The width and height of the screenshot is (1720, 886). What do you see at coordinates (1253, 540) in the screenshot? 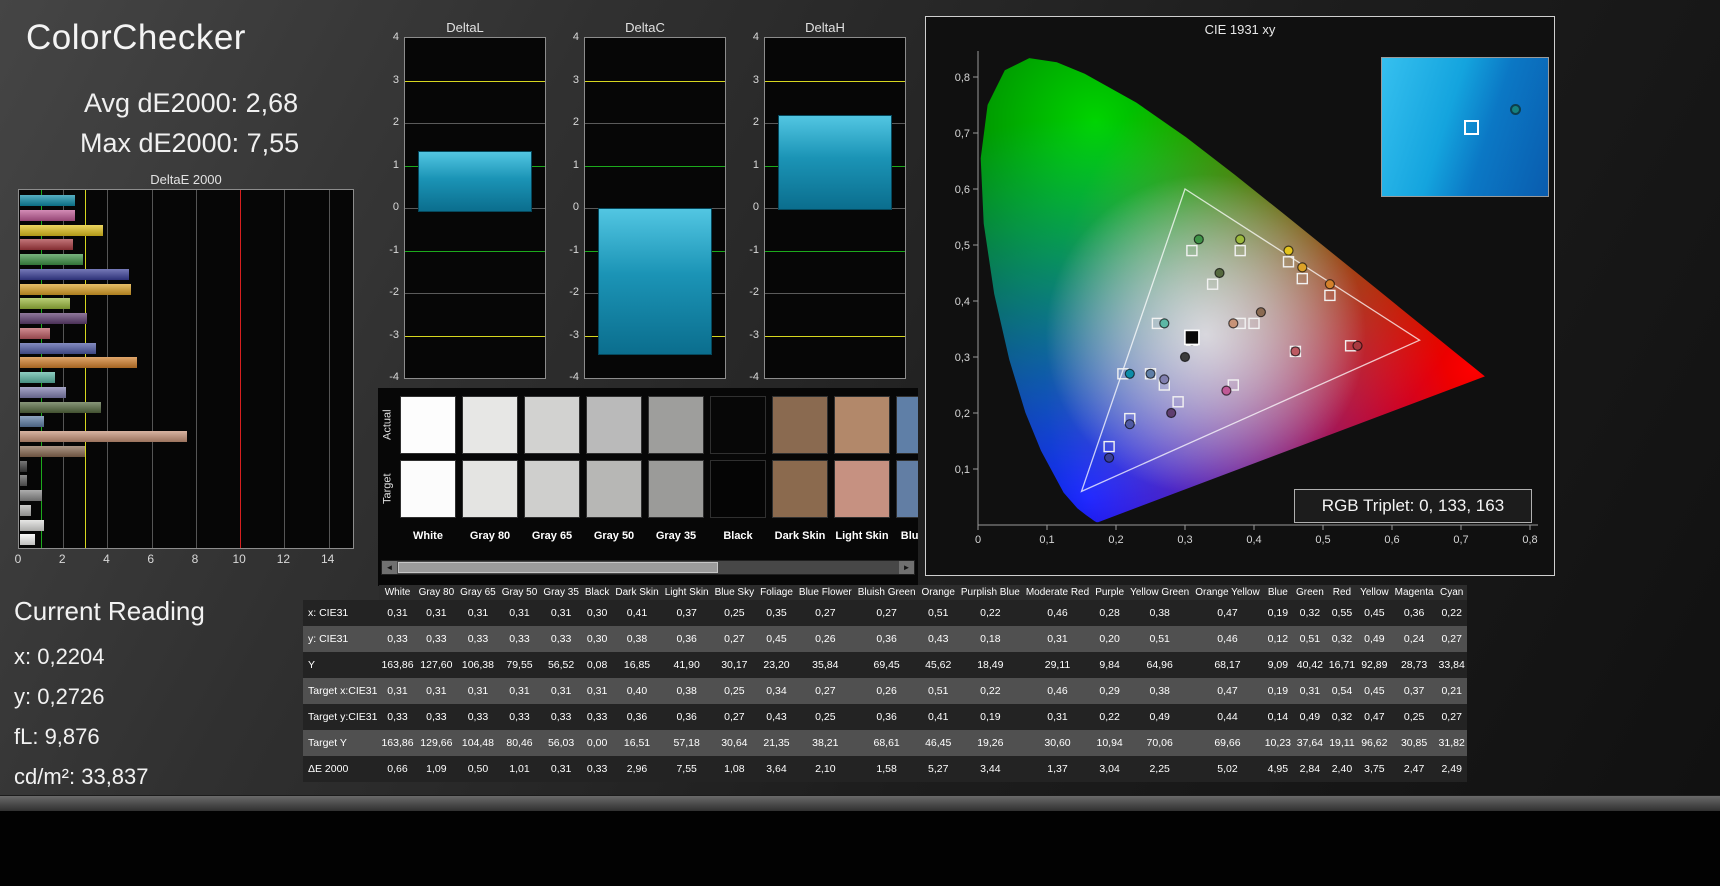
I see `svg-text: 0,4` at bounding box center [1253, 540].